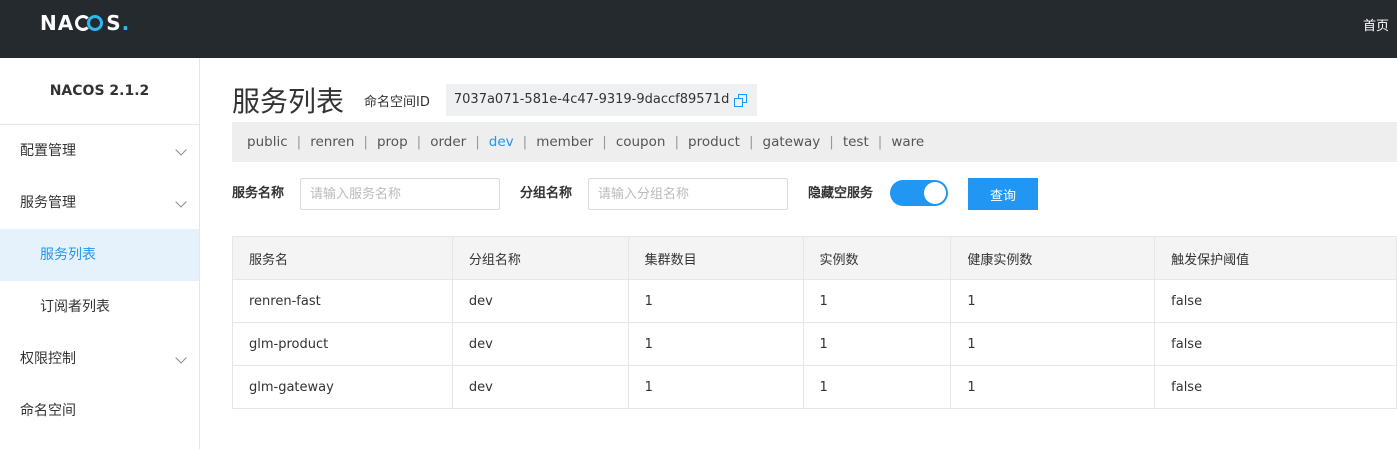 The image size is (1397, 449). I want to click on hide-empty-services-label: 隐藏空服务, so click(841, 193).